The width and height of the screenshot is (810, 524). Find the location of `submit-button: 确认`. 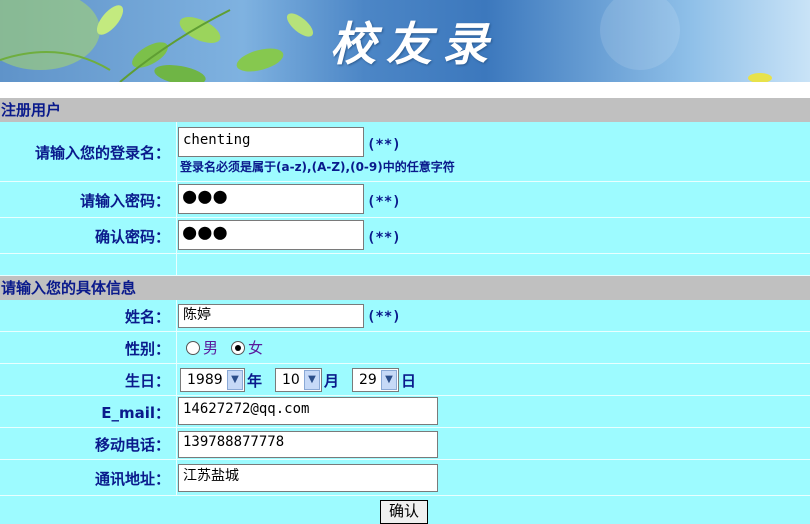

submit-button: 确认 is located at coordinates (404, 512).